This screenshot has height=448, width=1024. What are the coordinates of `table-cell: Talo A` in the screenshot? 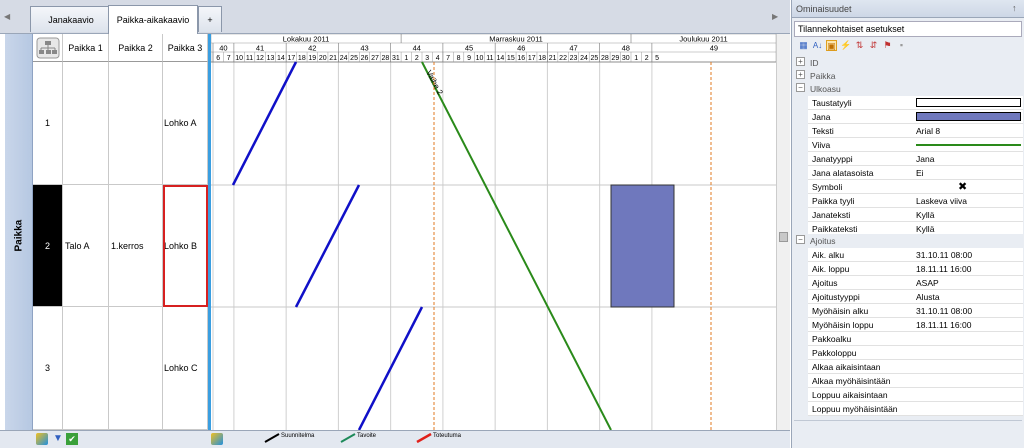 It's located at (86, 246).